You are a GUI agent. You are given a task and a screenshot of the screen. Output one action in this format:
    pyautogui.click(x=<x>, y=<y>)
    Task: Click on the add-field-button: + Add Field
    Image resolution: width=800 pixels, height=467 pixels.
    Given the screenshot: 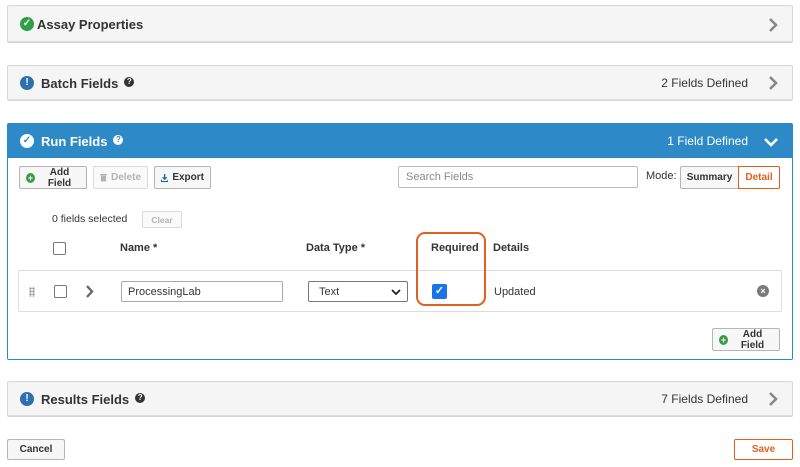 What is the action you would take?
    pyautogui.click(x=53, y=177)
    